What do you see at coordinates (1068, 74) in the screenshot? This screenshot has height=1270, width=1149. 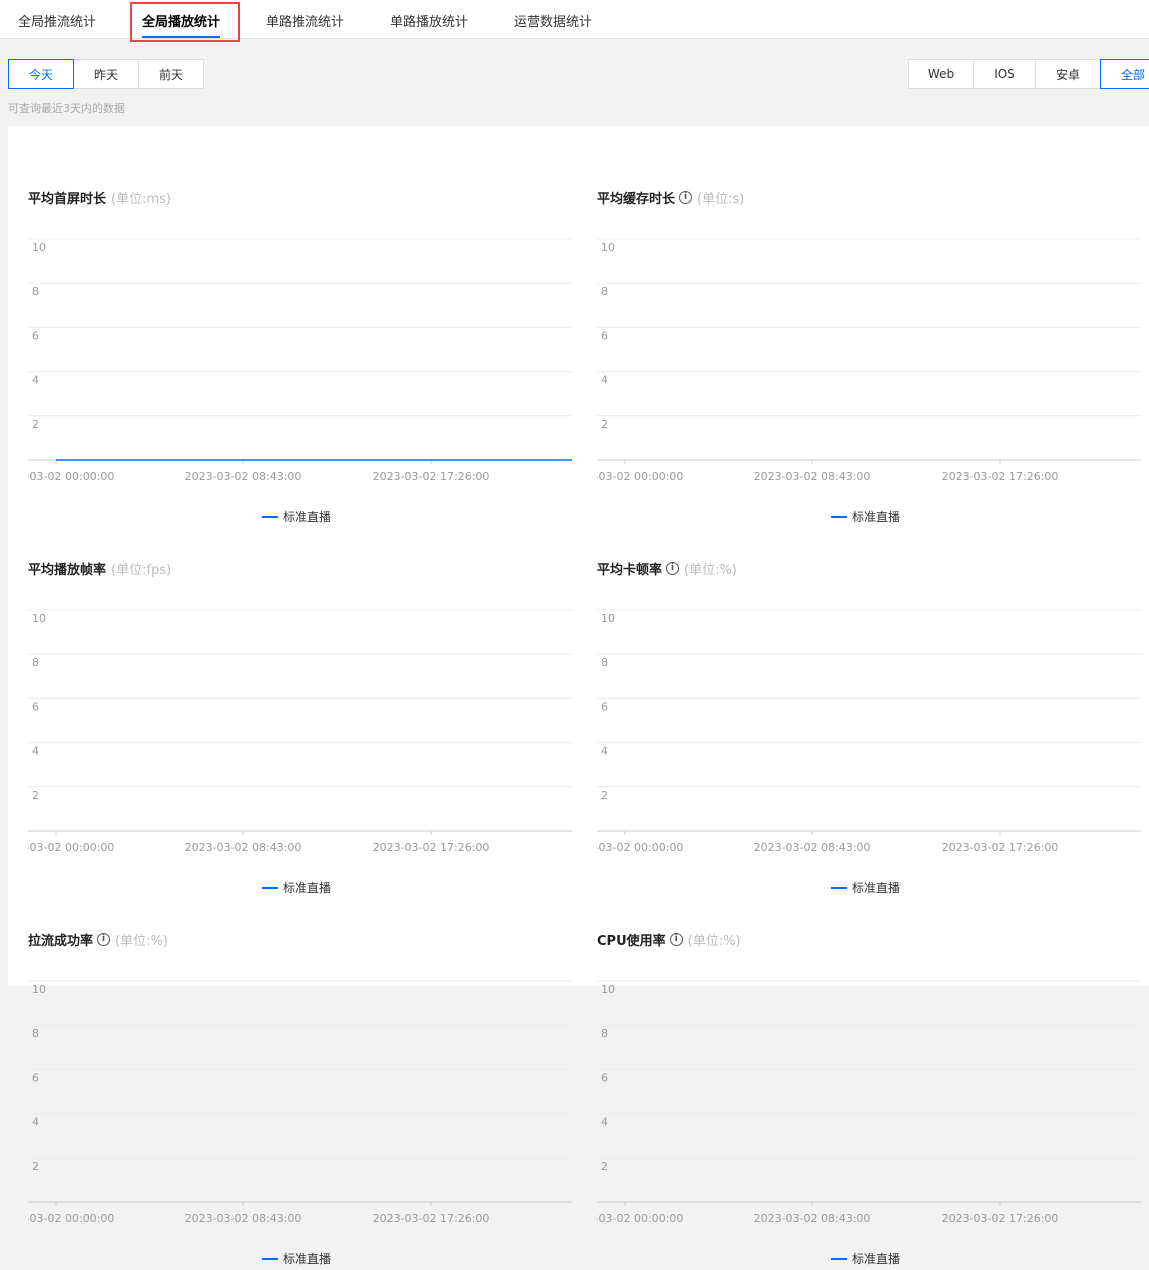 I see `platform-android-button: 安卓` at bounding box center [1068, 74].